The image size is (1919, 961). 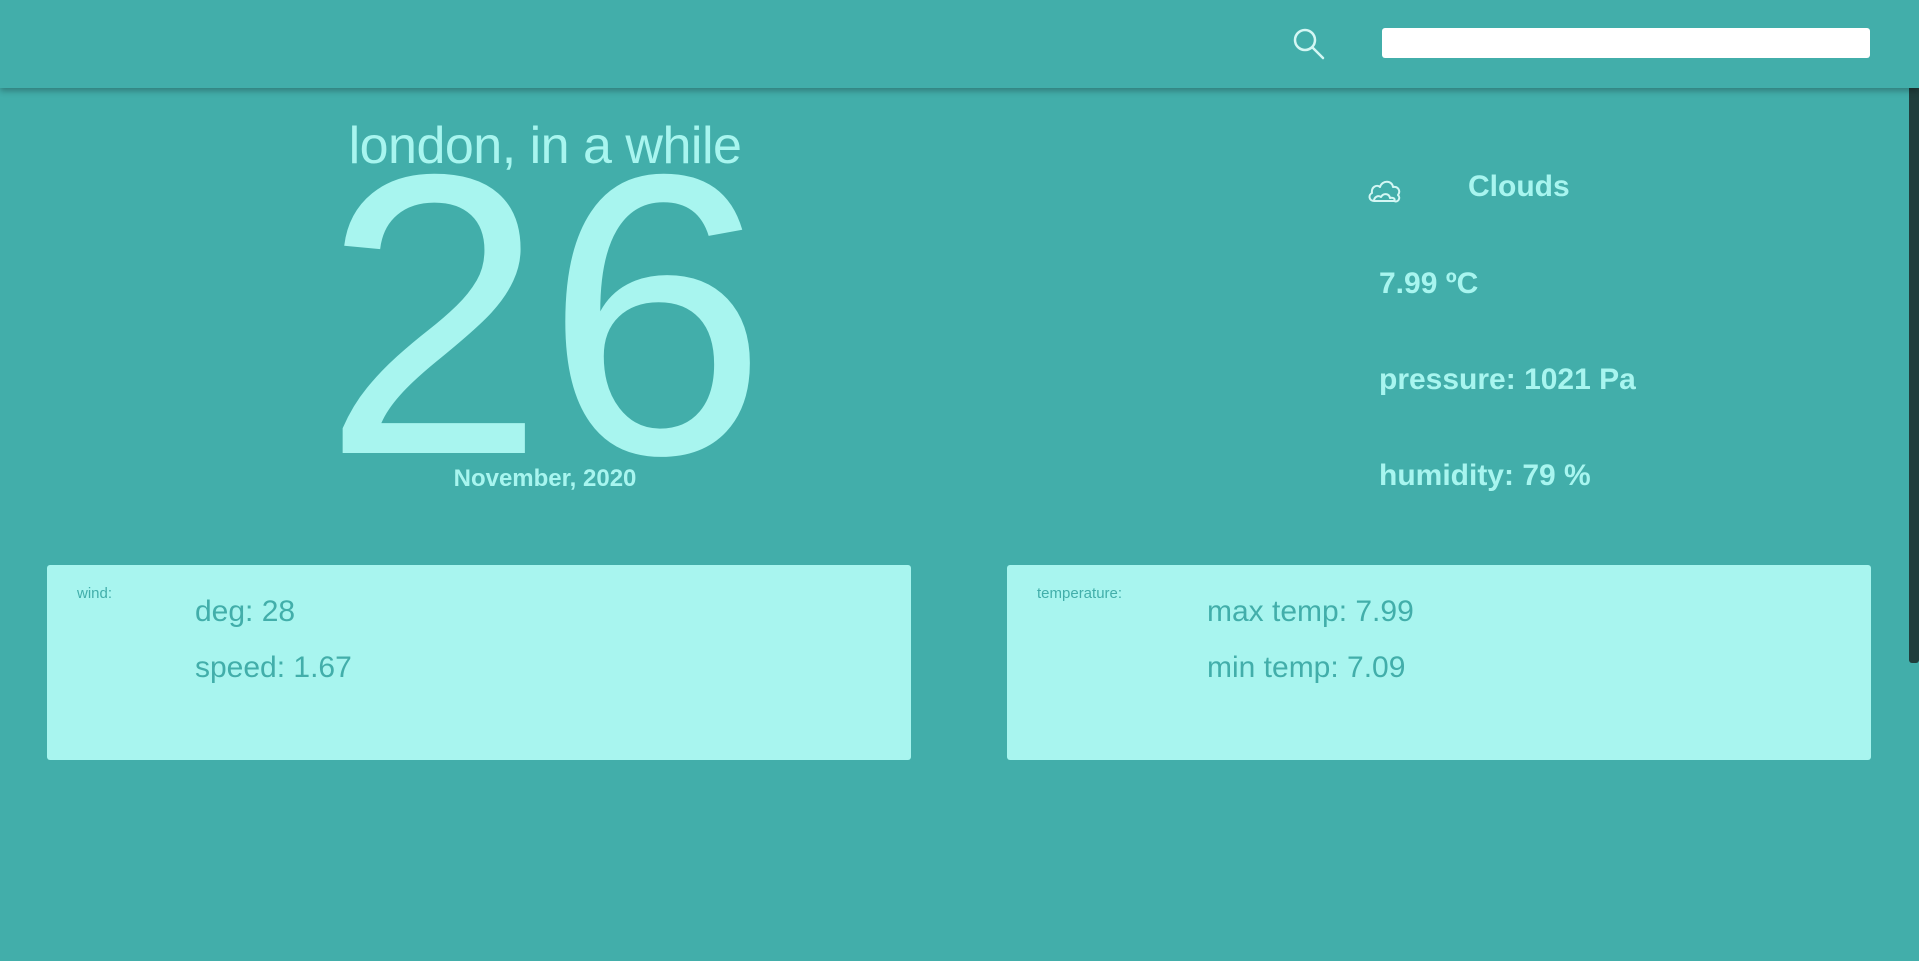 I want to click on min-temp: min temp: 7.09, so click(x=1306, y=667).